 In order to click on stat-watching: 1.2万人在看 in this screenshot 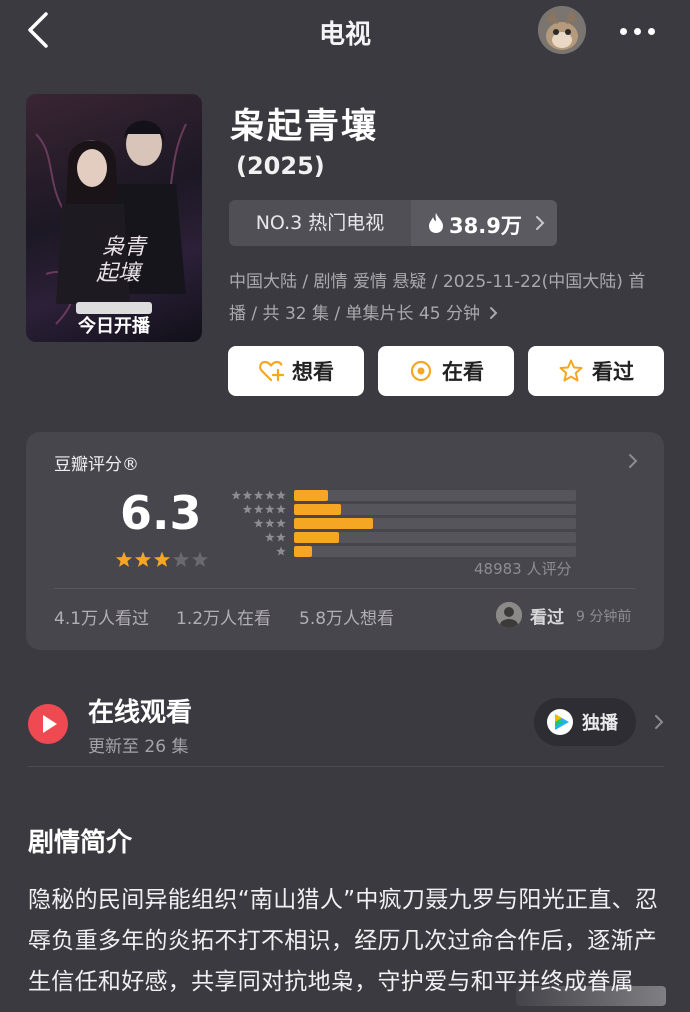, I will do `click(223, 616)`.